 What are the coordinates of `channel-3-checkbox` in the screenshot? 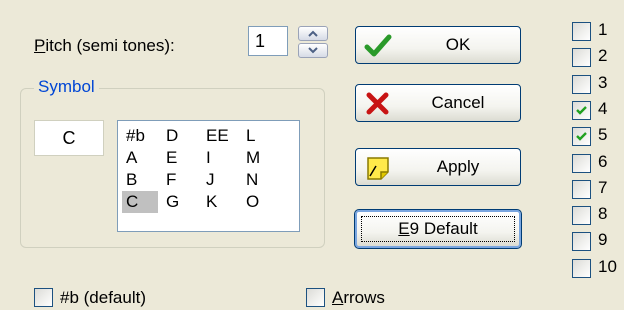 It's located at (581, 84).